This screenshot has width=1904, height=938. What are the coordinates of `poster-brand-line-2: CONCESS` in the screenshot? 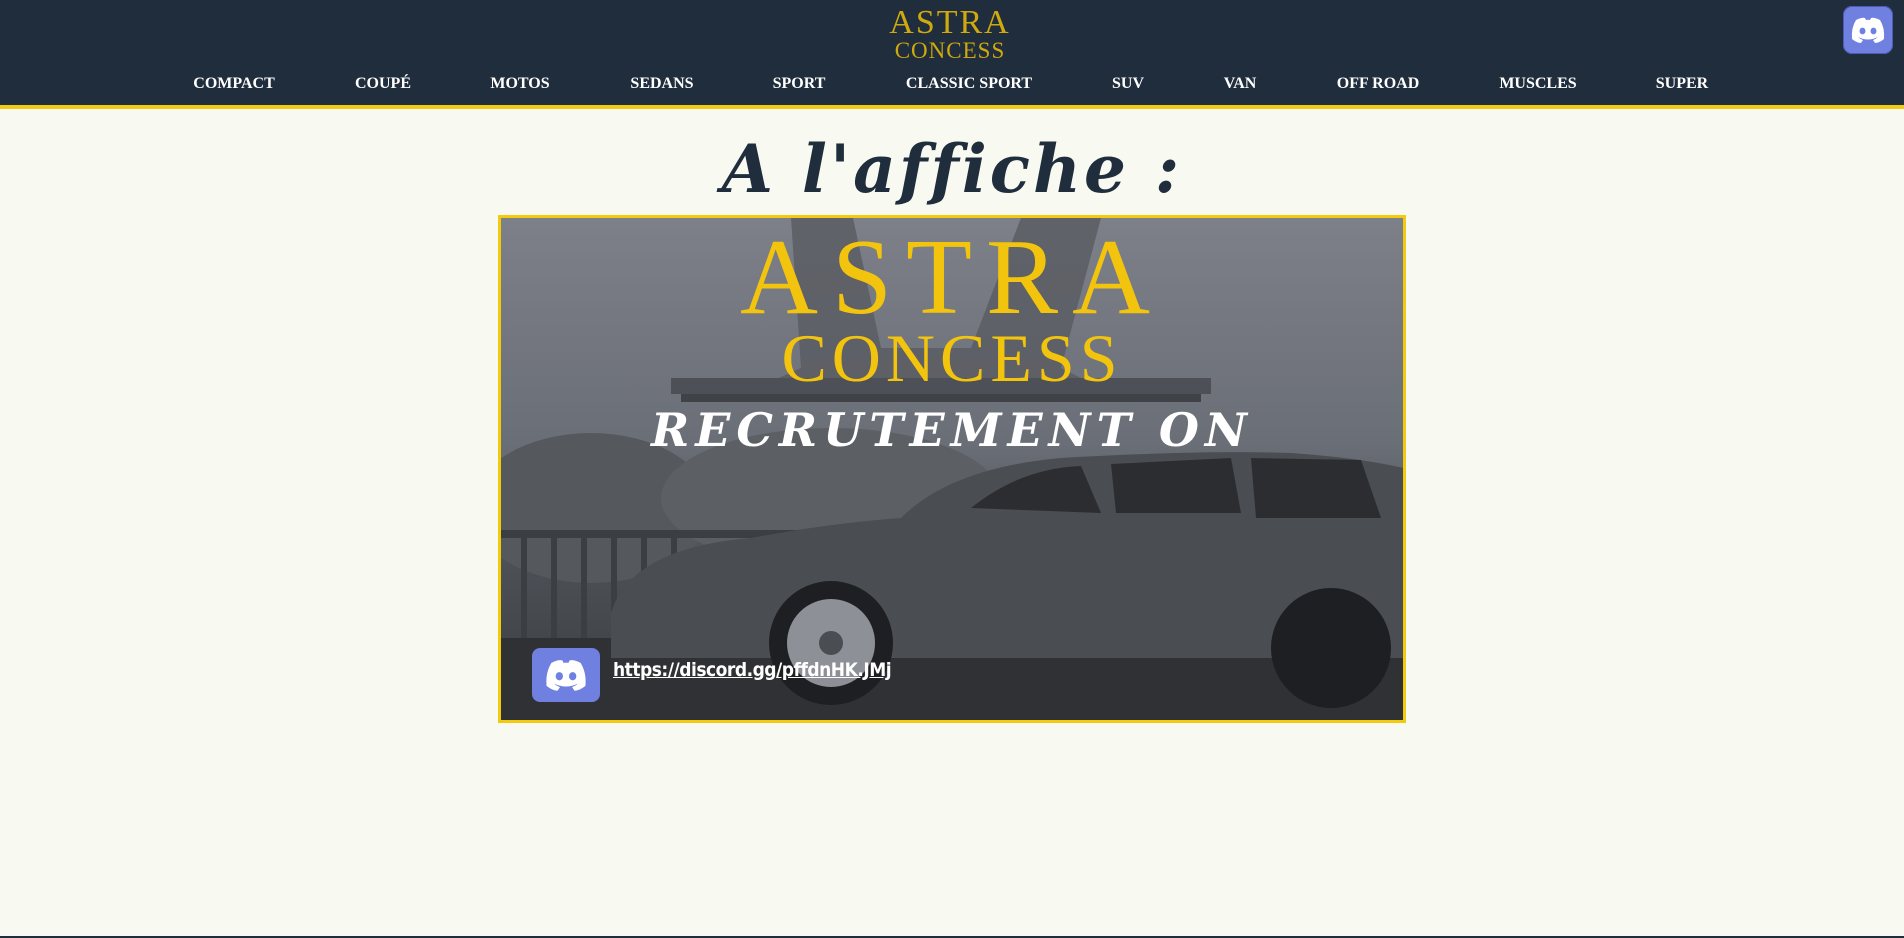 It's located at (952, 358).